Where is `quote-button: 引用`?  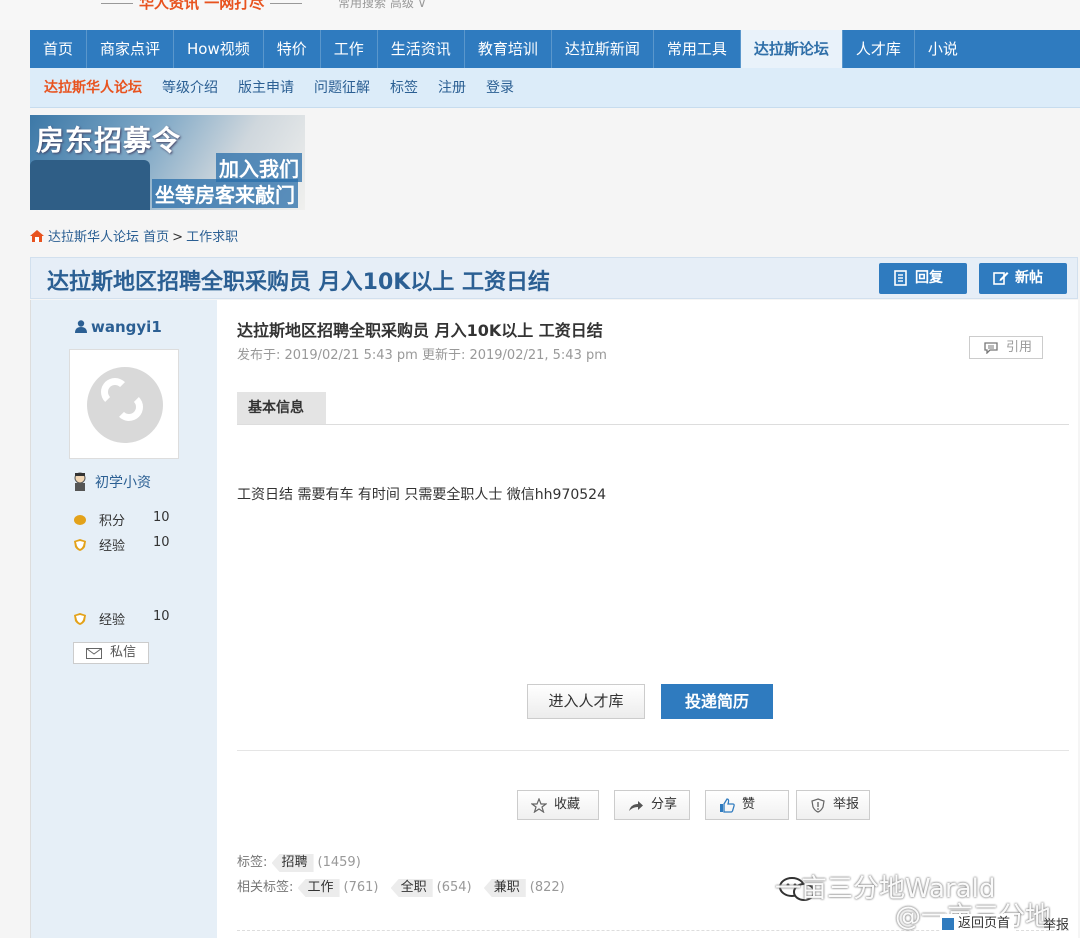 quote-button: 引用 is located at coordinates (1006, 347).